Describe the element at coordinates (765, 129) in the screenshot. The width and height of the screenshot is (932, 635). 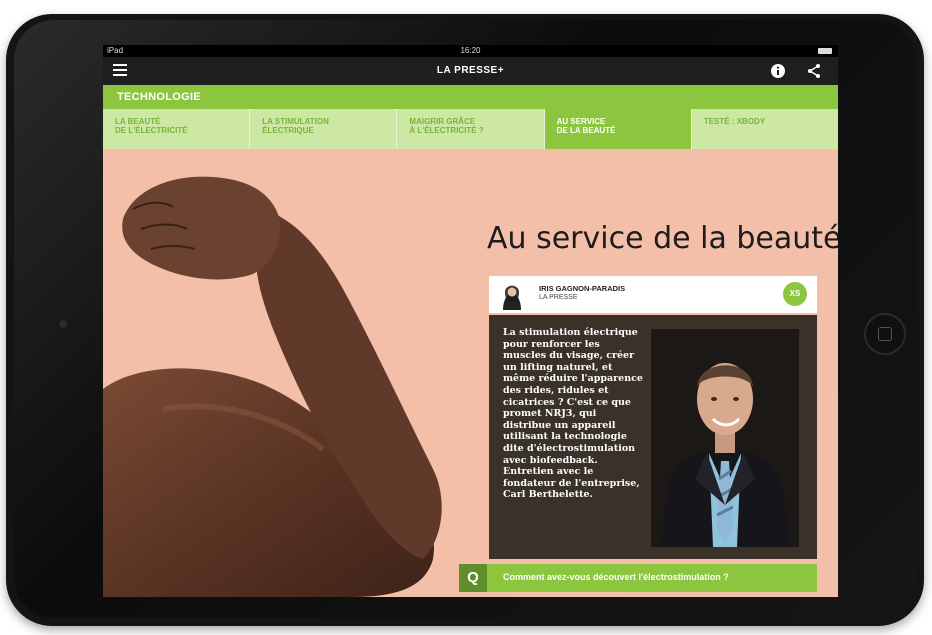
I see `subtab-teste-xbody: TESTÉ : XBODY` at that location.